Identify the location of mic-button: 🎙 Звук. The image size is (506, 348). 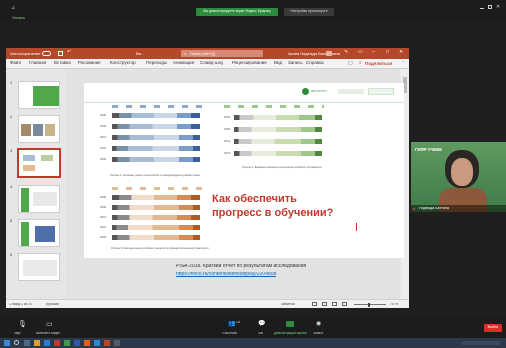
(22, 328).